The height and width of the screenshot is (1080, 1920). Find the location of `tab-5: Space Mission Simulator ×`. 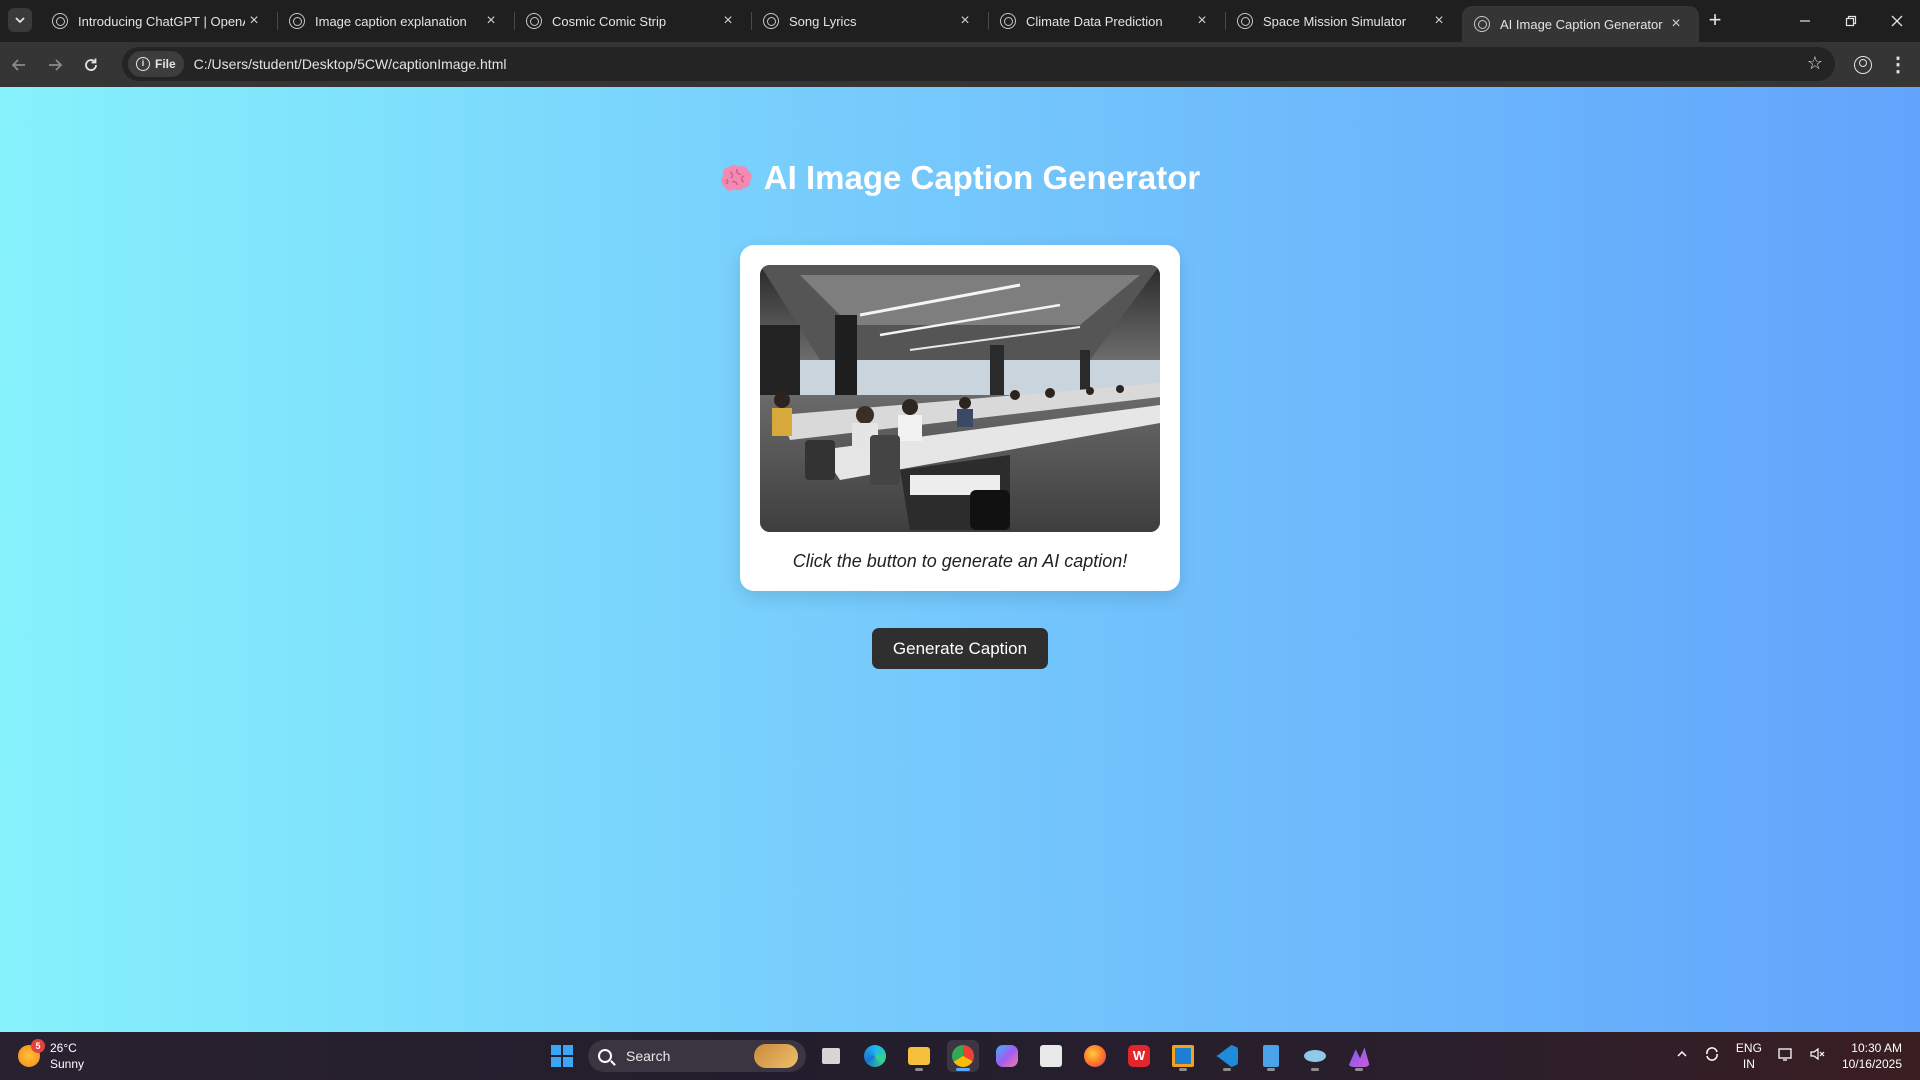

tab-5: Space Mission Simulator × is located at coordinates (1343, 21).